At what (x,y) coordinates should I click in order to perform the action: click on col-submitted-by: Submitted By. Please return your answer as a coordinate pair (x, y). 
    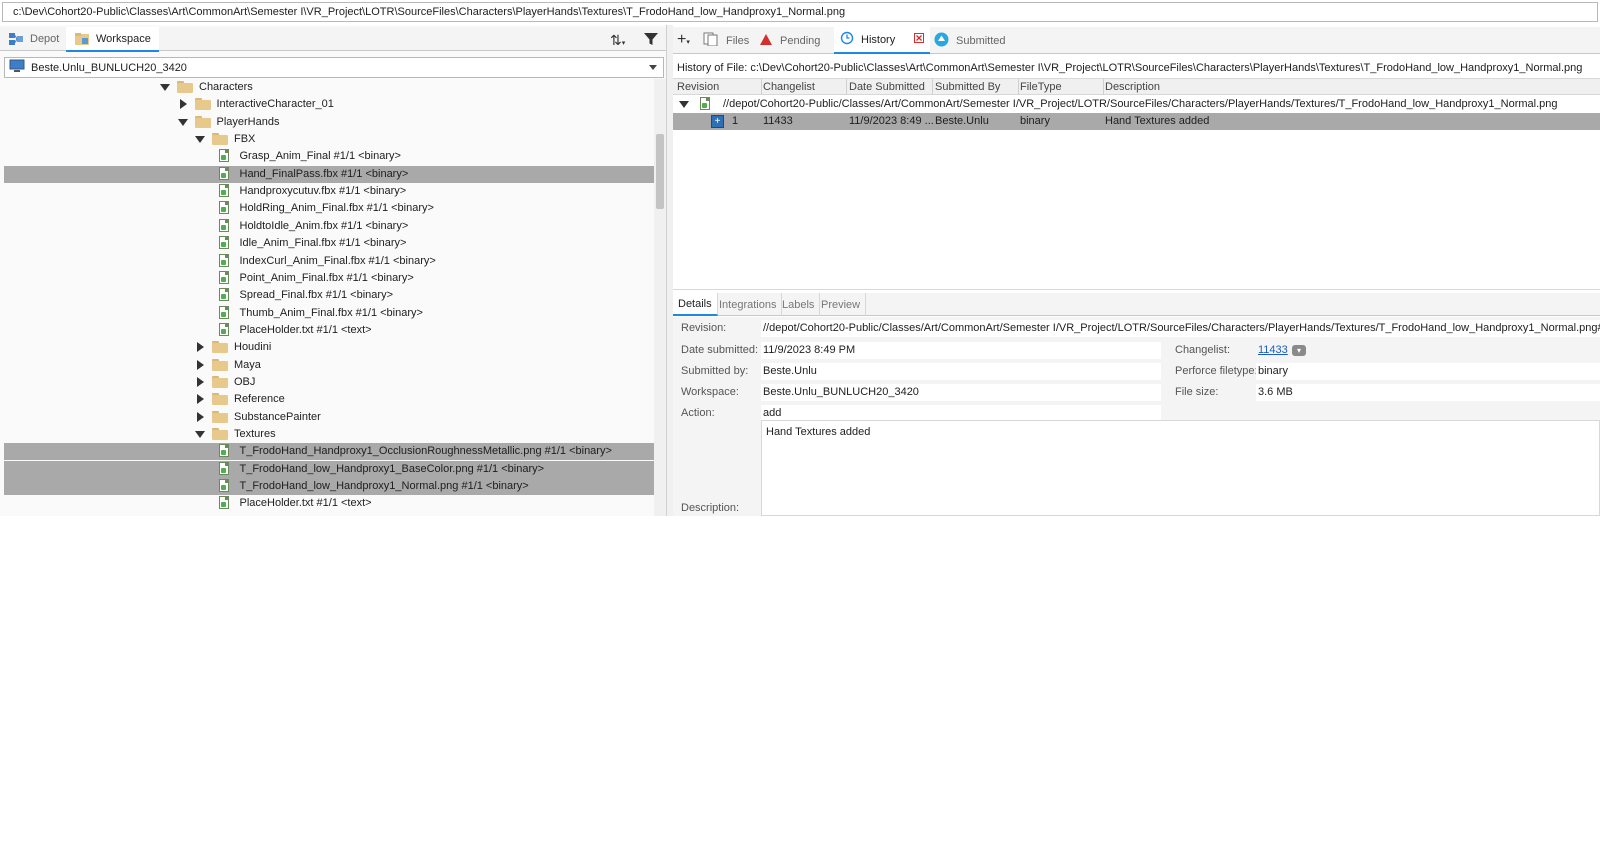
    Looking at the image, I should click on (967, 87).